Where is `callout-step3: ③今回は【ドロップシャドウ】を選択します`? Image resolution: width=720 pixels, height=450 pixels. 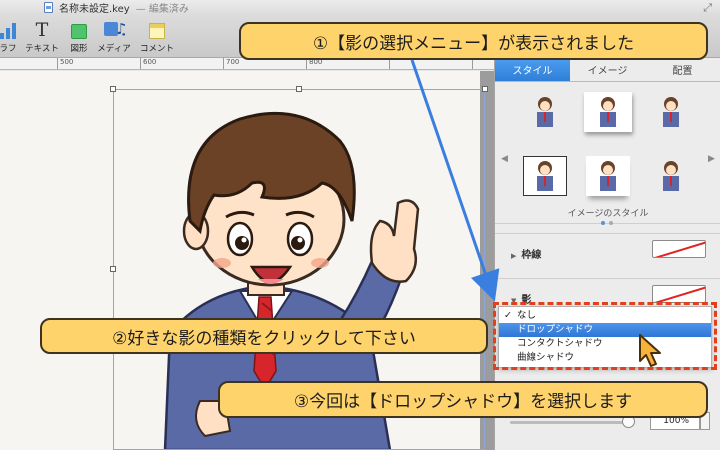
callout-step3: ③今回は【ドロップシャドウ】を選択します is located at coordinates (463, 399).